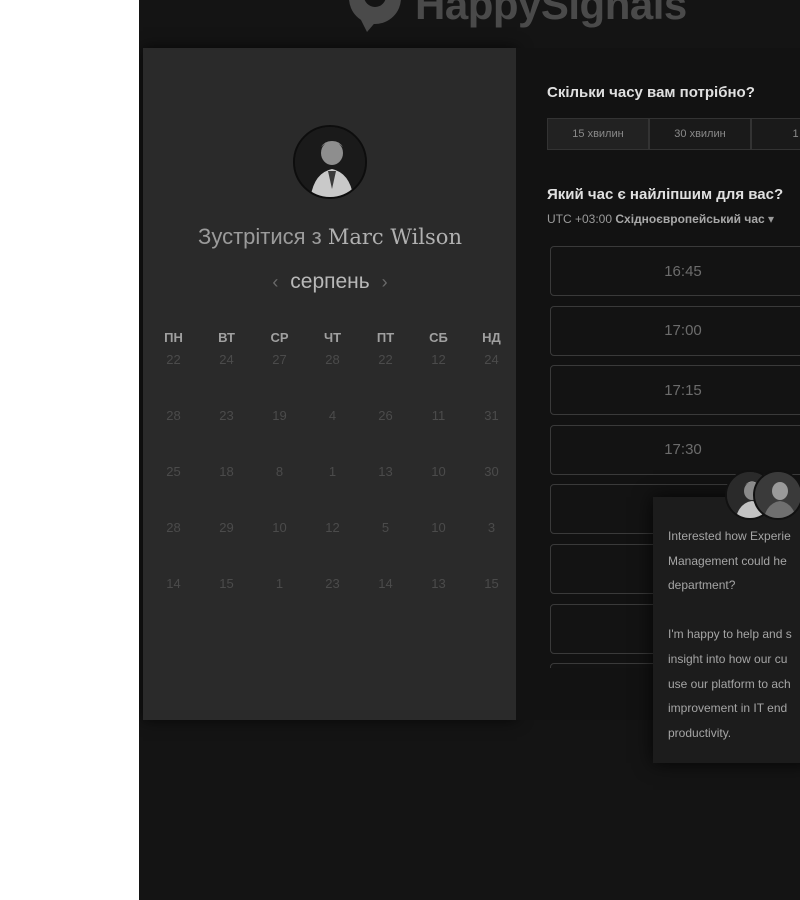 The image size is (800, 900). I want to click on calendar-week: 14 15 1 23 14 13 15, so click(332, 604).